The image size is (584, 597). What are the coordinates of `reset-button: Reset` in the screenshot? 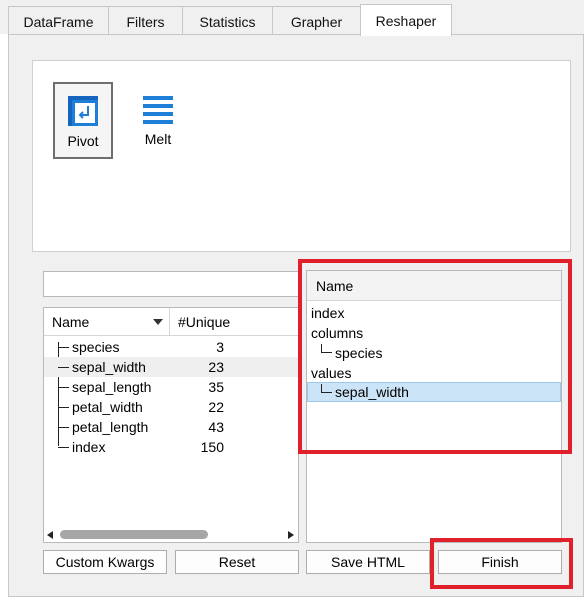 It's located at (237, 562).